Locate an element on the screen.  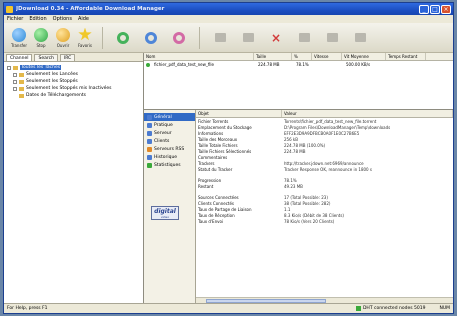
property-key: Progression is located at coordinates (210, 180).